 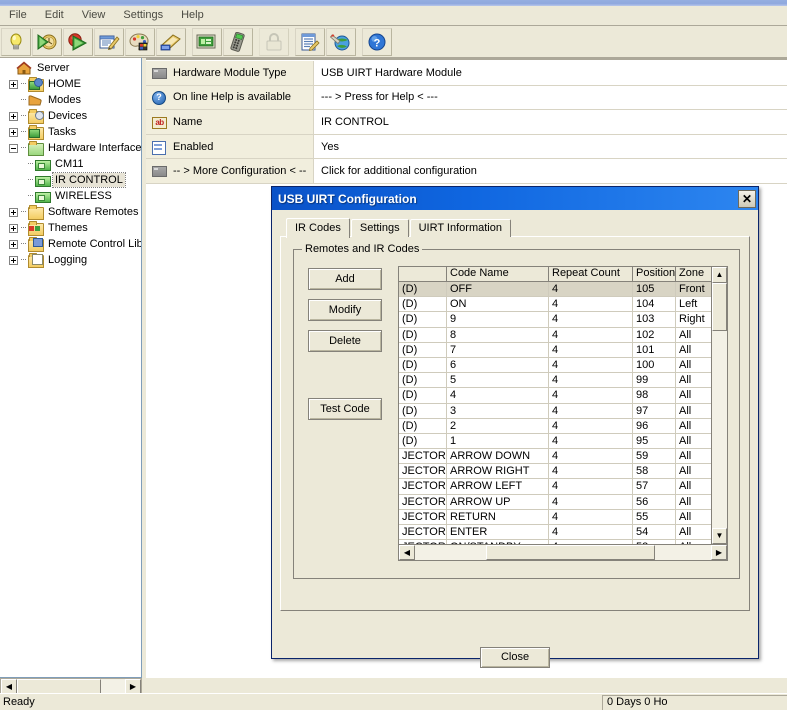 What do you see at coordinates (345, 341) in the screenshot?
I see `delete-button: Delete` at bounding box center [345, 341].